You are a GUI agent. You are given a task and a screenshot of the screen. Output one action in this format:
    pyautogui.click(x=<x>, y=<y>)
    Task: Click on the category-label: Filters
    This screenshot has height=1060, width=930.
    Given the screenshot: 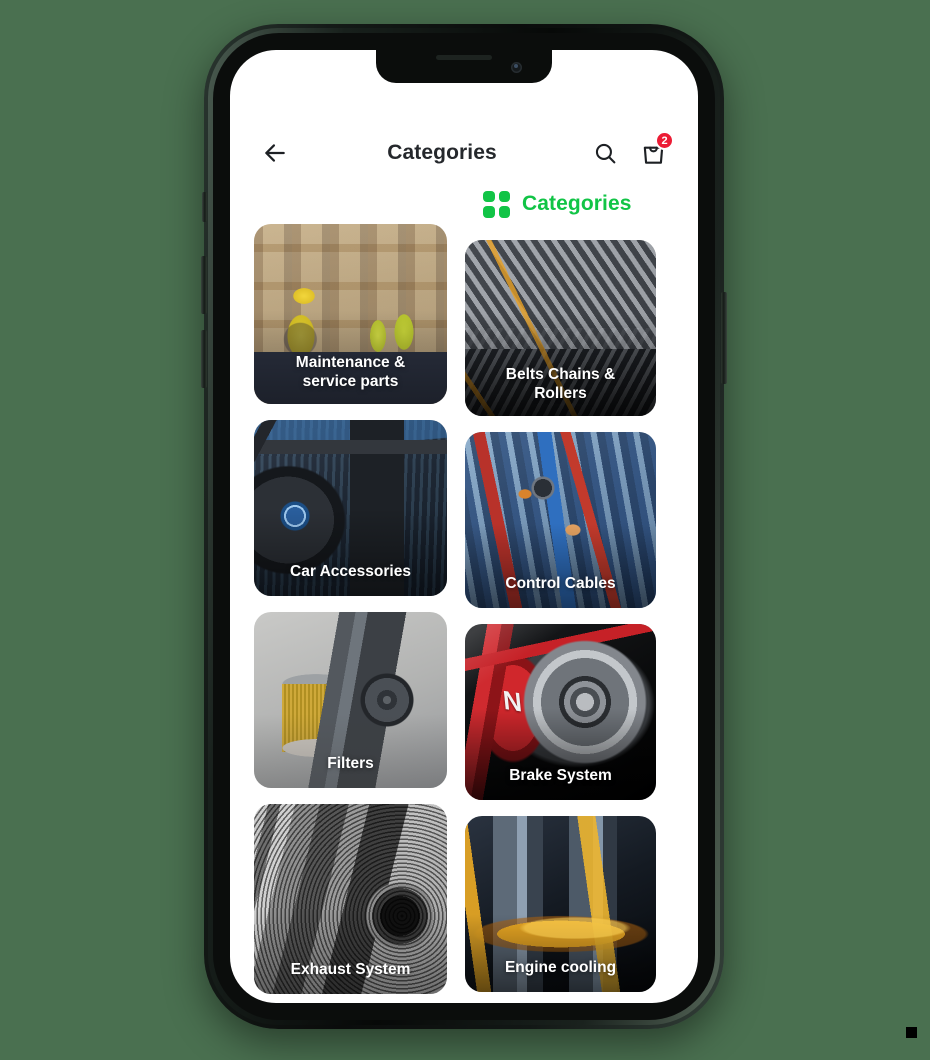 What is the action you would take?
    pyautogui.click(x=350, y=764)
    